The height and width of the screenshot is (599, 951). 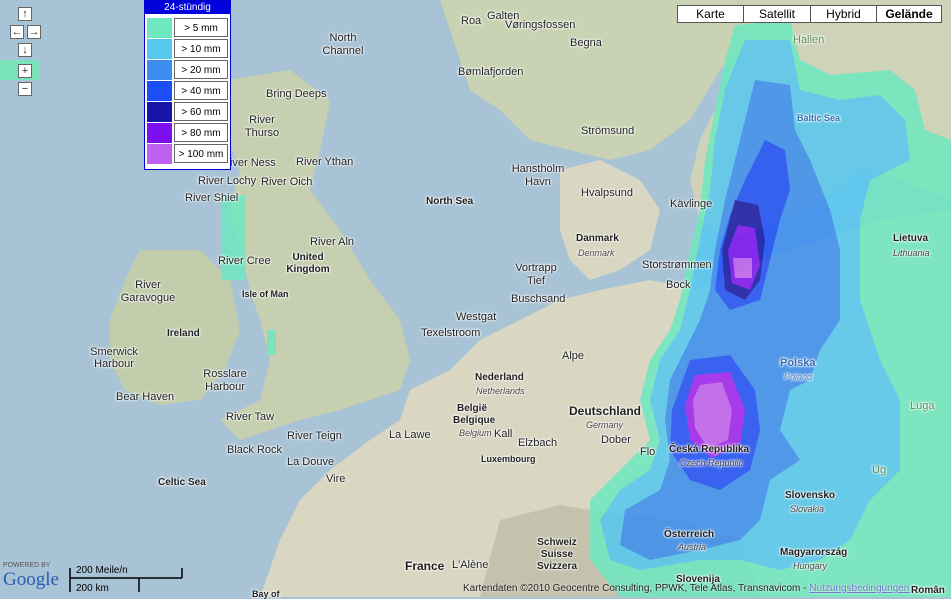 I want to click on map-label-l-alene: L'Alène, so click(x=470, y=565).